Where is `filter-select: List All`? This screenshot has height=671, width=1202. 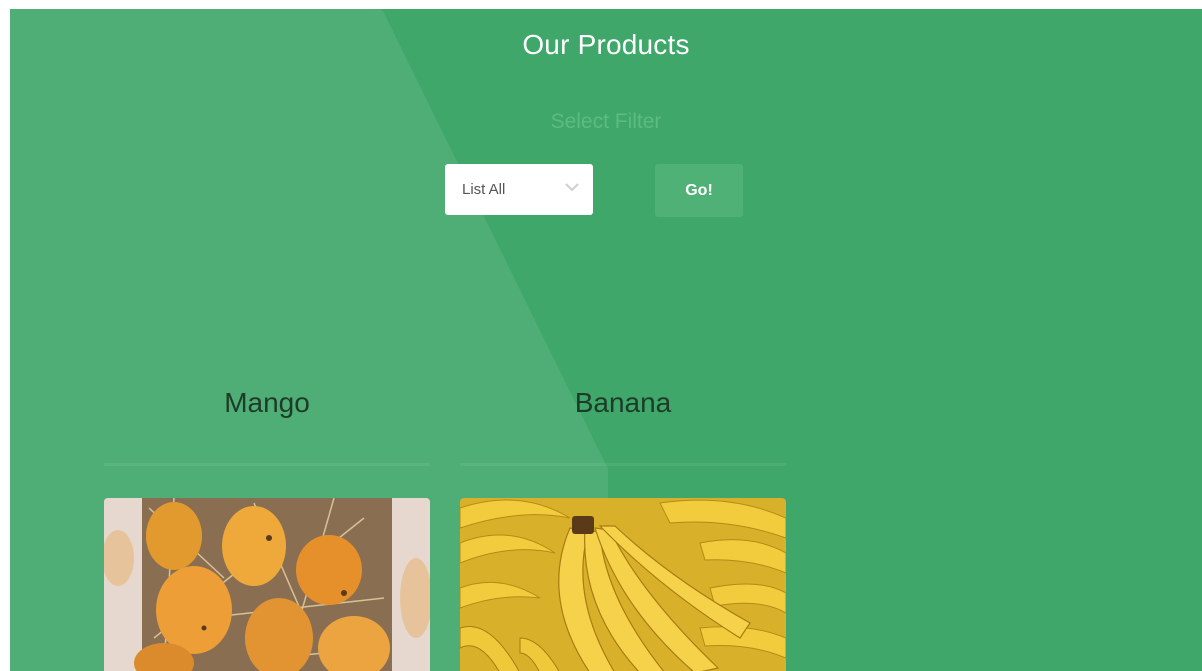
filter-select: List All is located at coordinates (519, 189).